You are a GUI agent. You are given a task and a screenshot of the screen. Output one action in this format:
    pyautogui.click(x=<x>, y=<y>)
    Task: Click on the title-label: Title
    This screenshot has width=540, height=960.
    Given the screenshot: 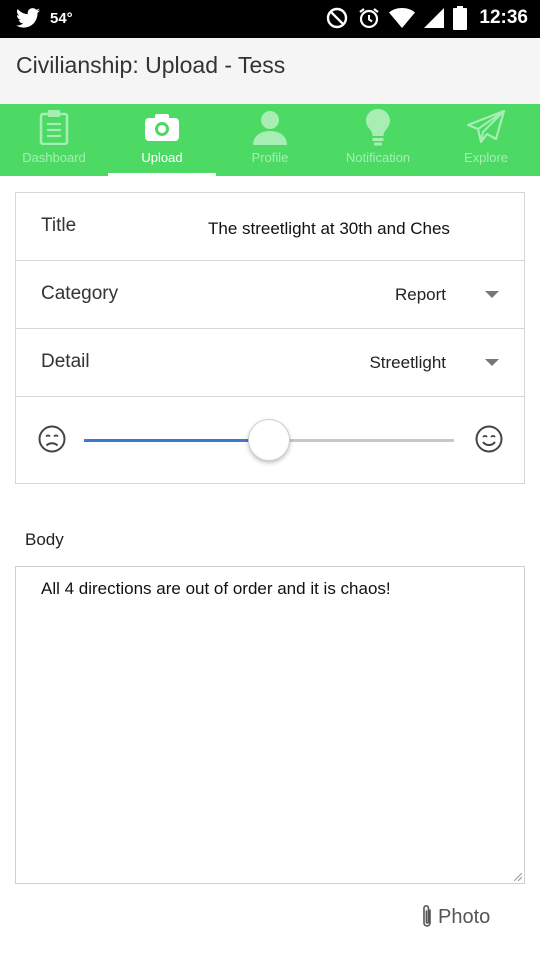 What is the action you would take?
    pyautogui.click(x=59, y=225)
    